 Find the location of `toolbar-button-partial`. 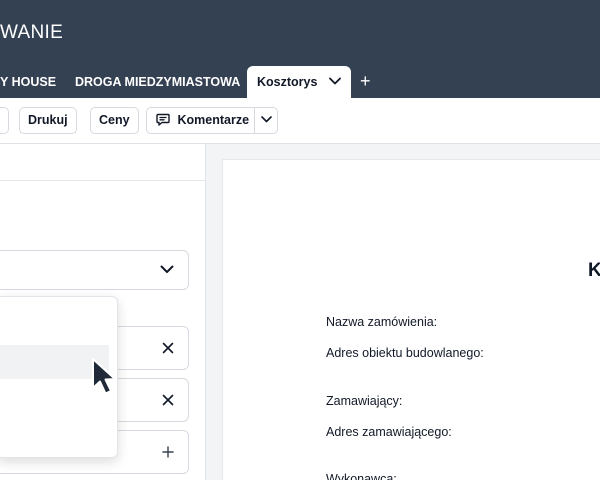

toolbar-button-partial is located at coordinates (4, 120).